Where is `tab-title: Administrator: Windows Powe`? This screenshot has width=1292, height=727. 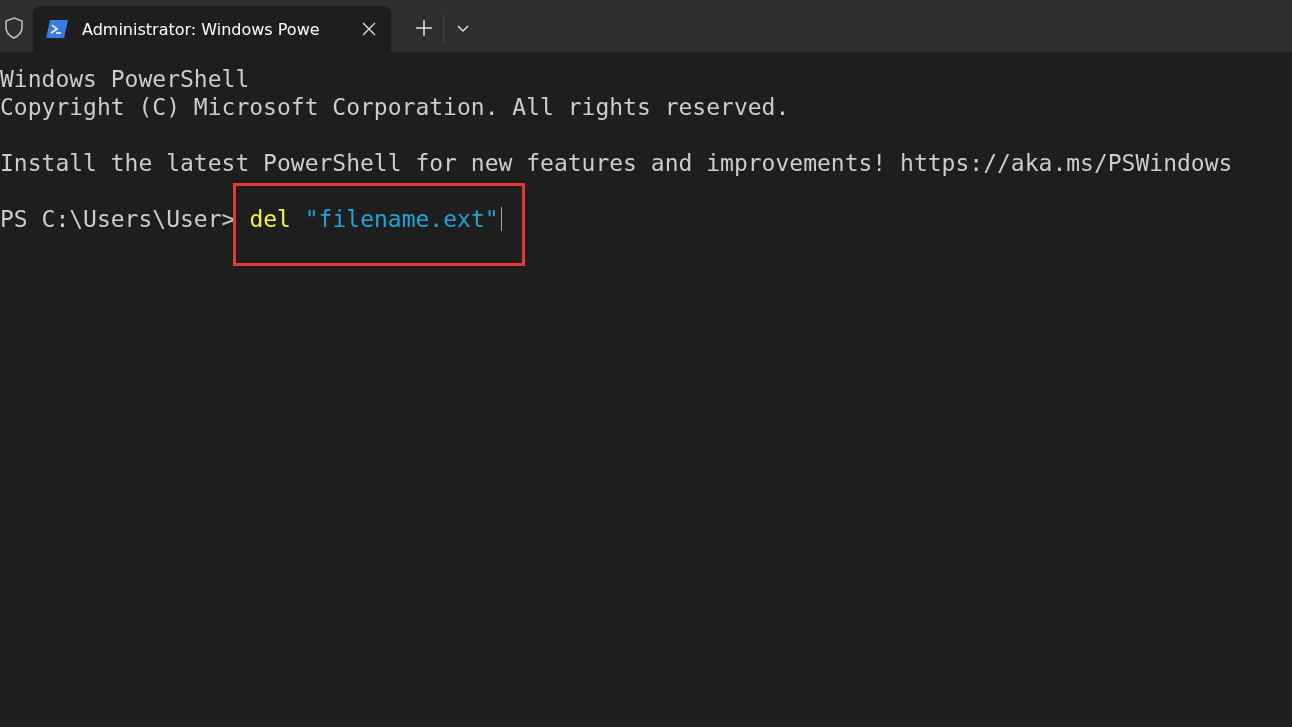
tab-title: Administrator: Windows Powe is located at coordinates (201, 29).